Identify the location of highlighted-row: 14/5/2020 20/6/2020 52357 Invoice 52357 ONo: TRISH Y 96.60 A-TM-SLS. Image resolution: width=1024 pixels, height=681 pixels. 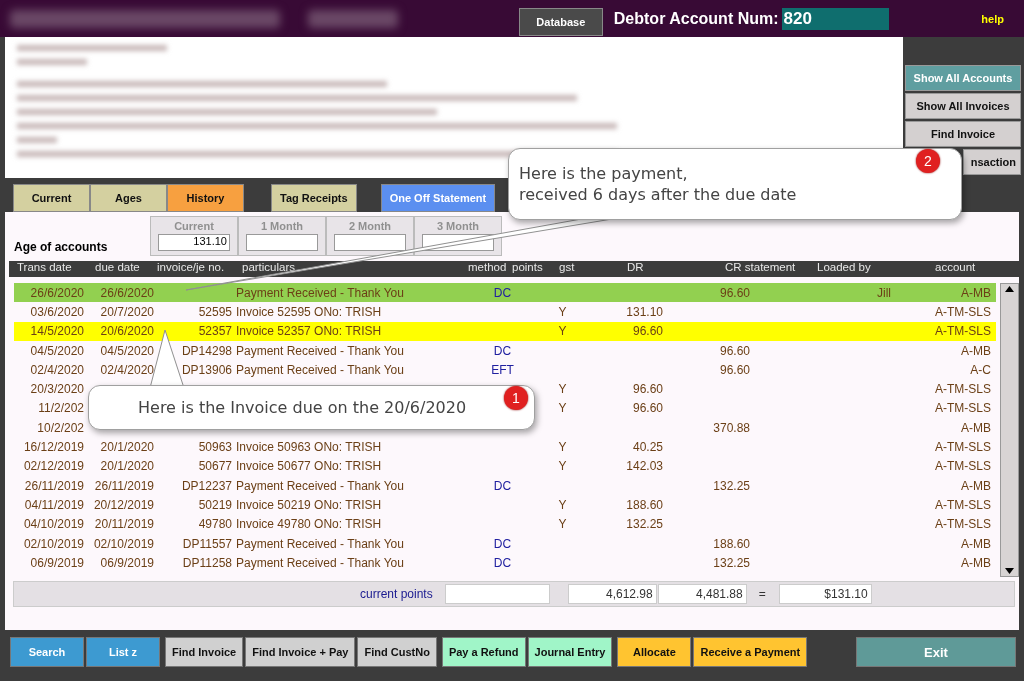
(505, 331).